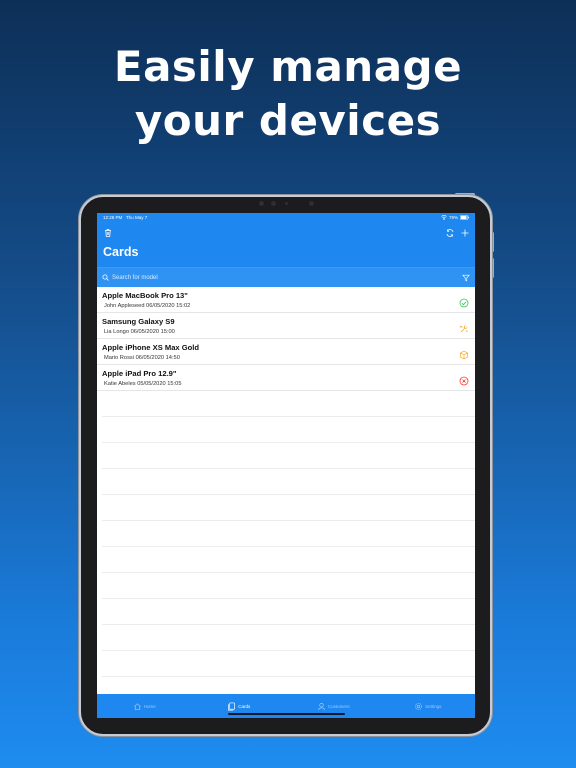 This screenshot has height=768, width=576. Describe the element at coordinates (139, 332) in the screenshot. I see `card-owner-date: Lia Longo 06/05/2020 15:00` at that location.